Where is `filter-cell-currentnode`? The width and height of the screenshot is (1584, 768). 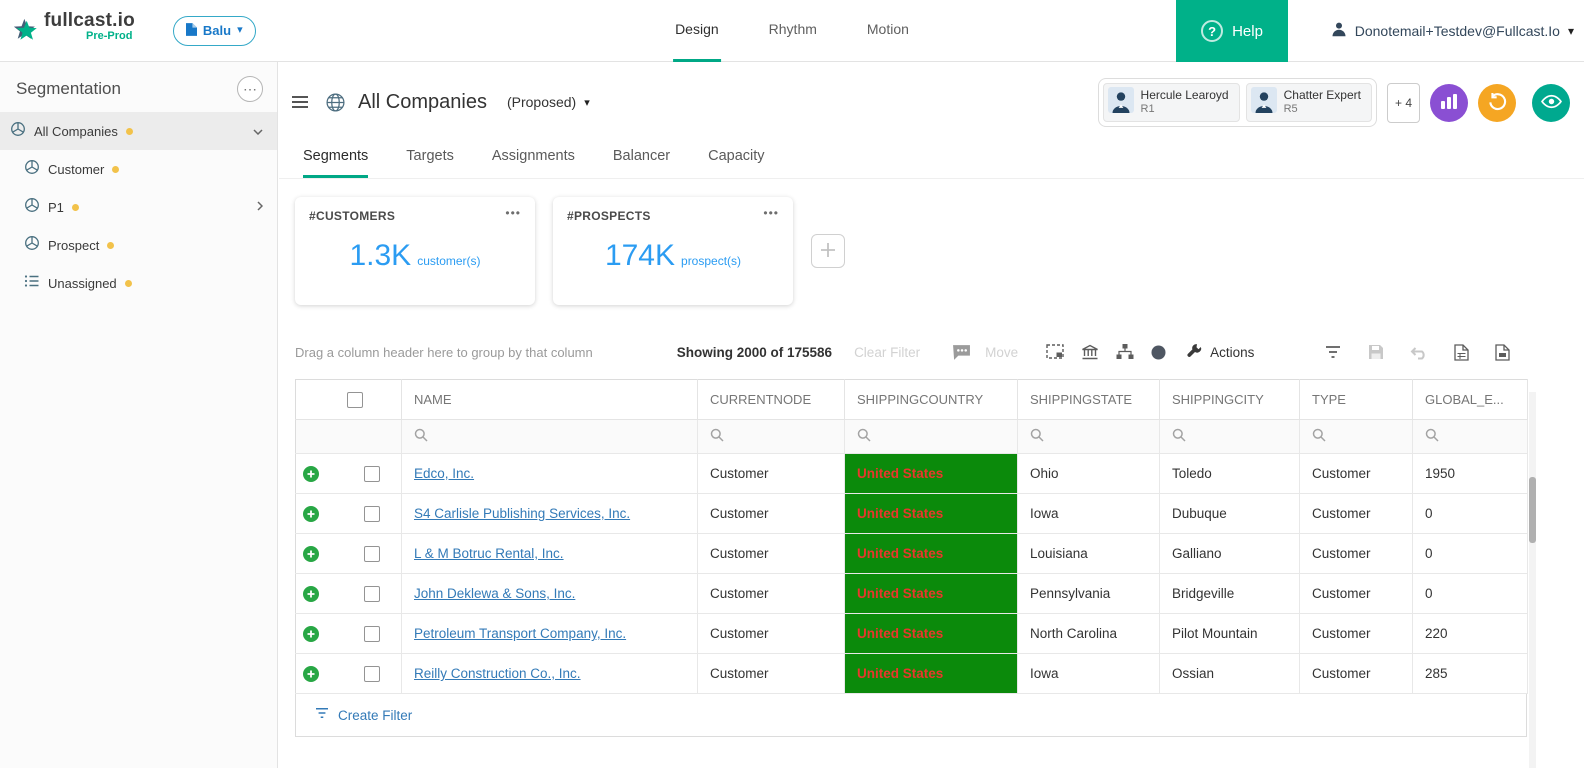
filter-cell-currentnode is located at coordinates (771, 436).